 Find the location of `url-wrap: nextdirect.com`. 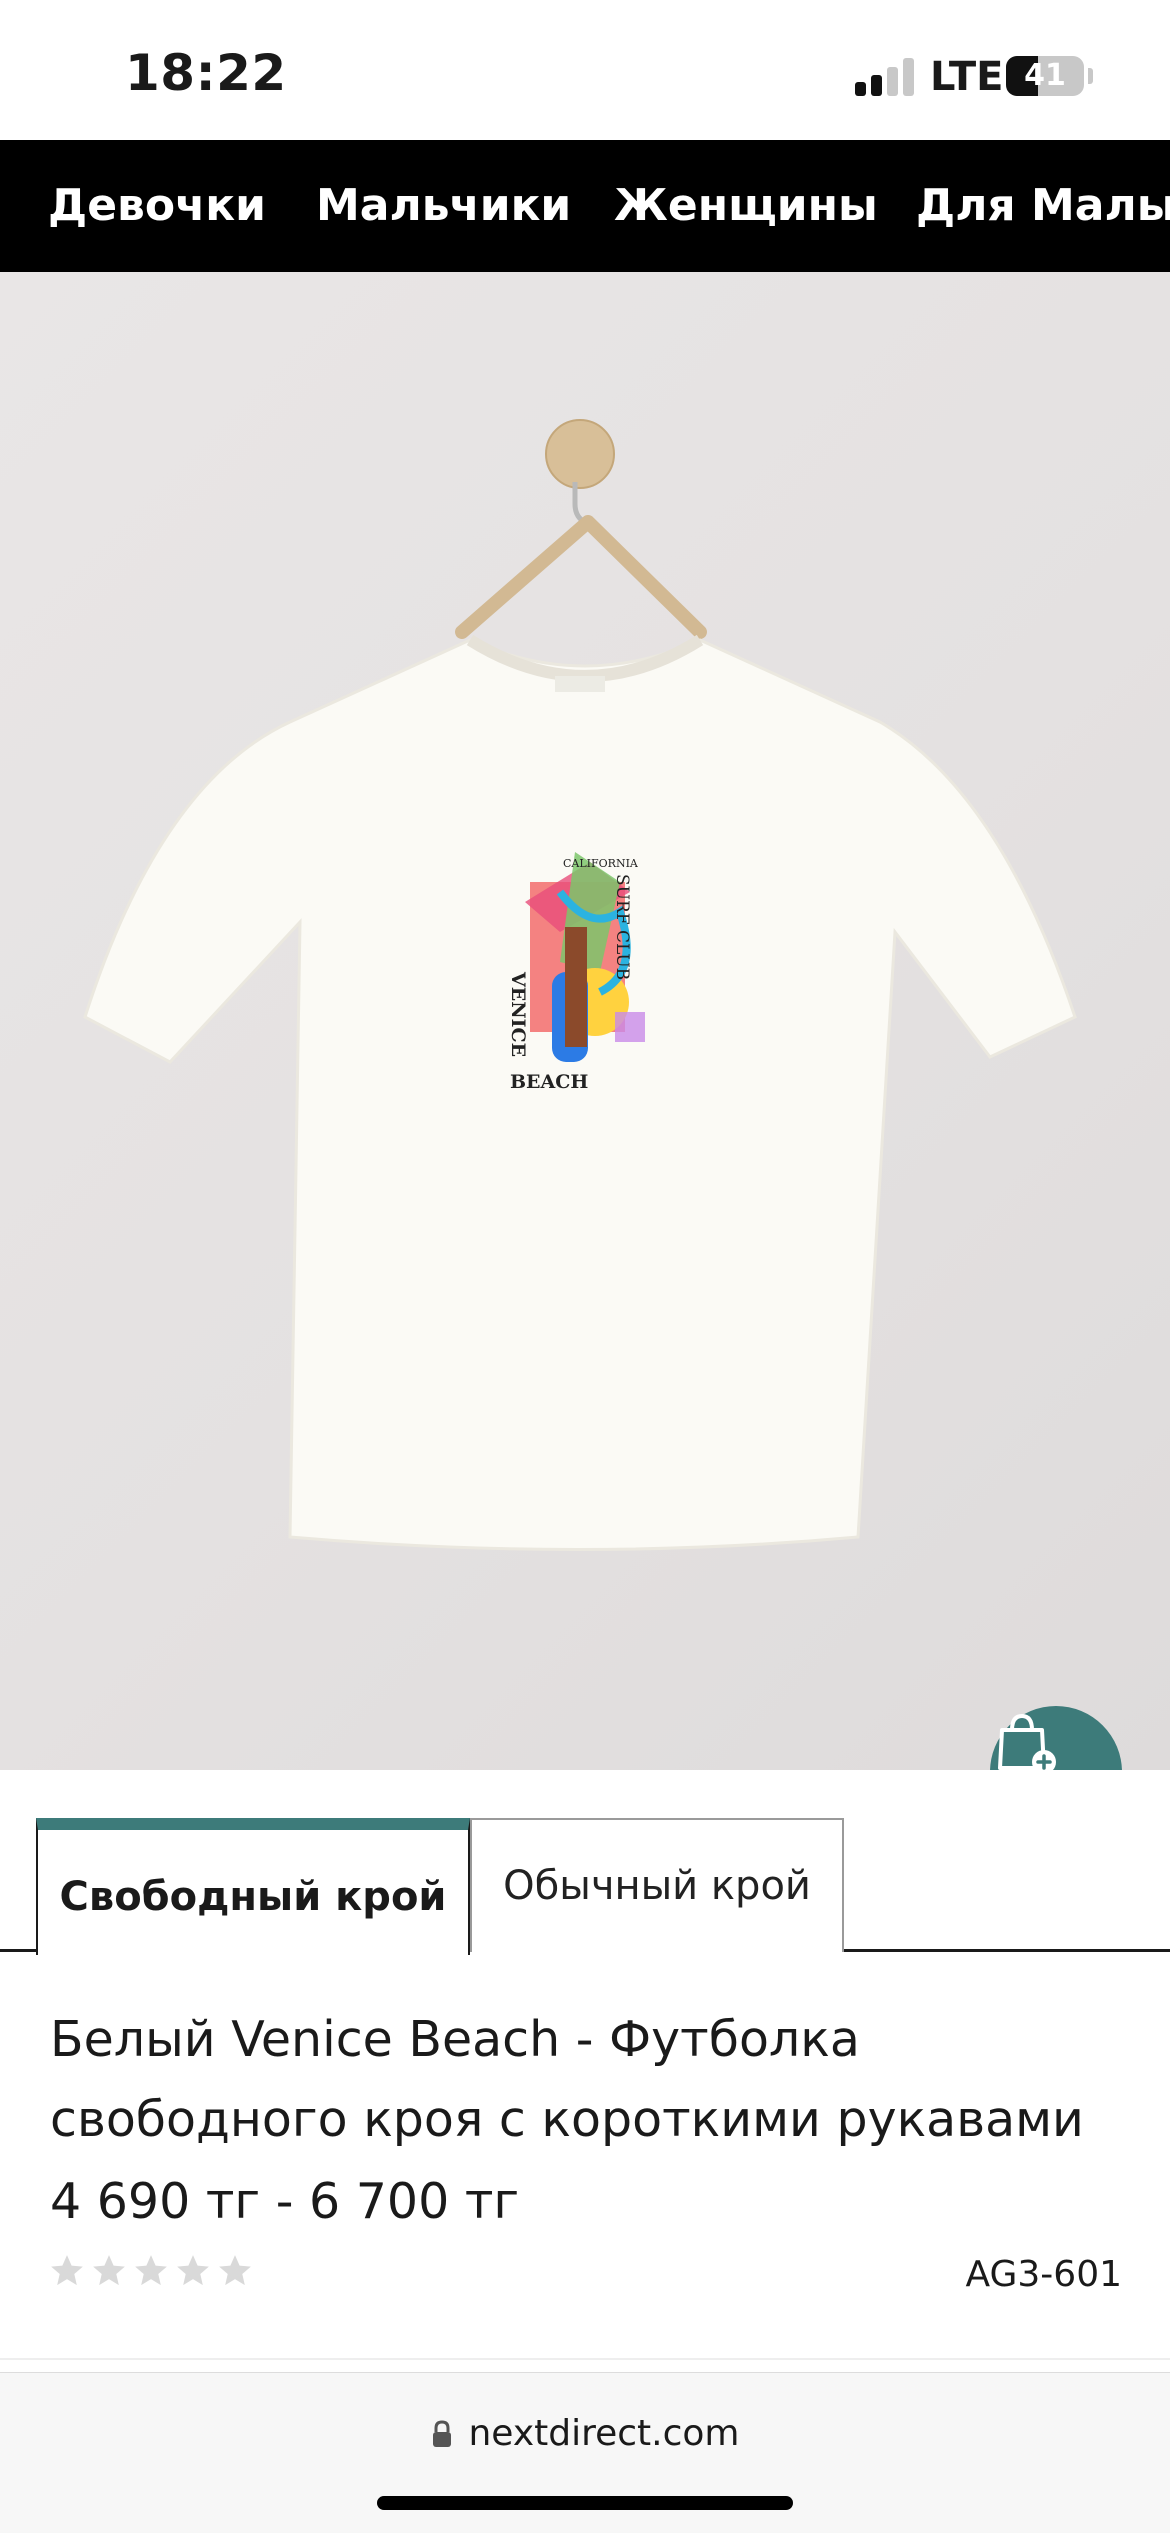

url-wrap: nextdirect.com is located at coordinates (585, 2433).